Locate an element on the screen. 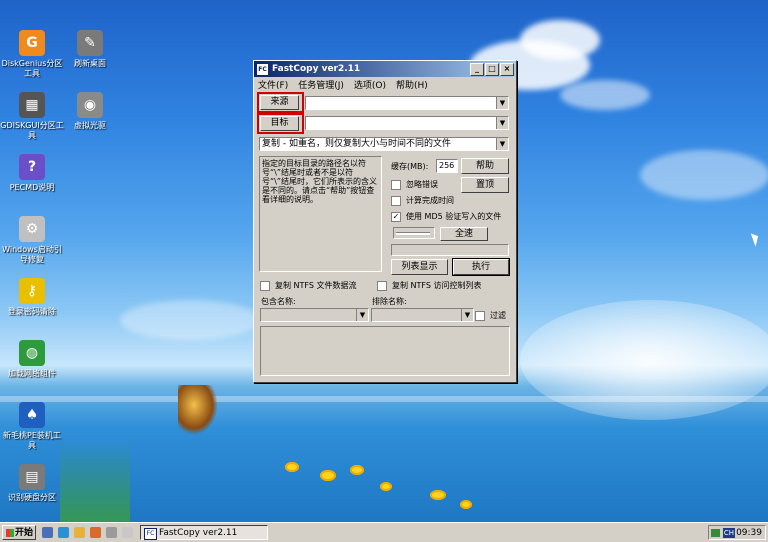  menu-job: 任务管理(J) is located at coordinates (321, 84).